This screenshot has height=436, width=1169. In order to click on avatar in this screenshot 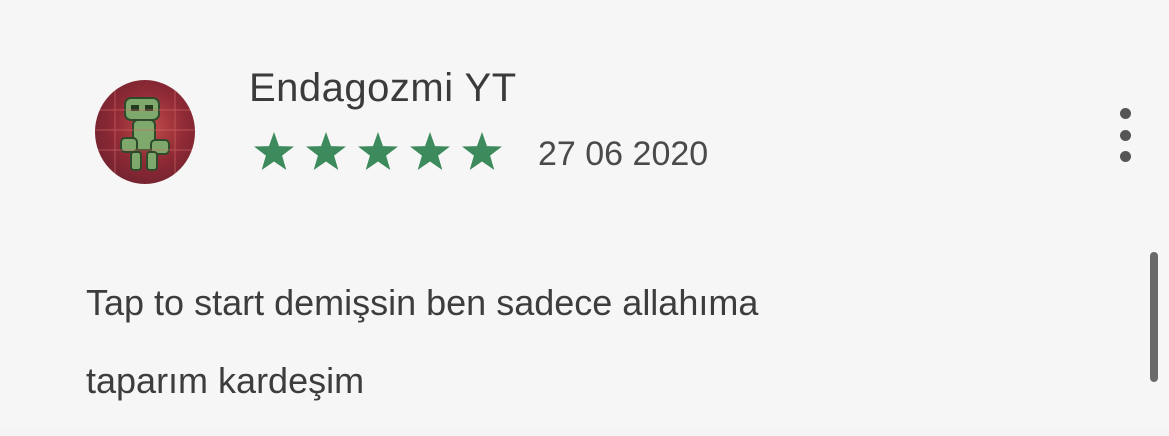, I will do `click(145, 132)`.